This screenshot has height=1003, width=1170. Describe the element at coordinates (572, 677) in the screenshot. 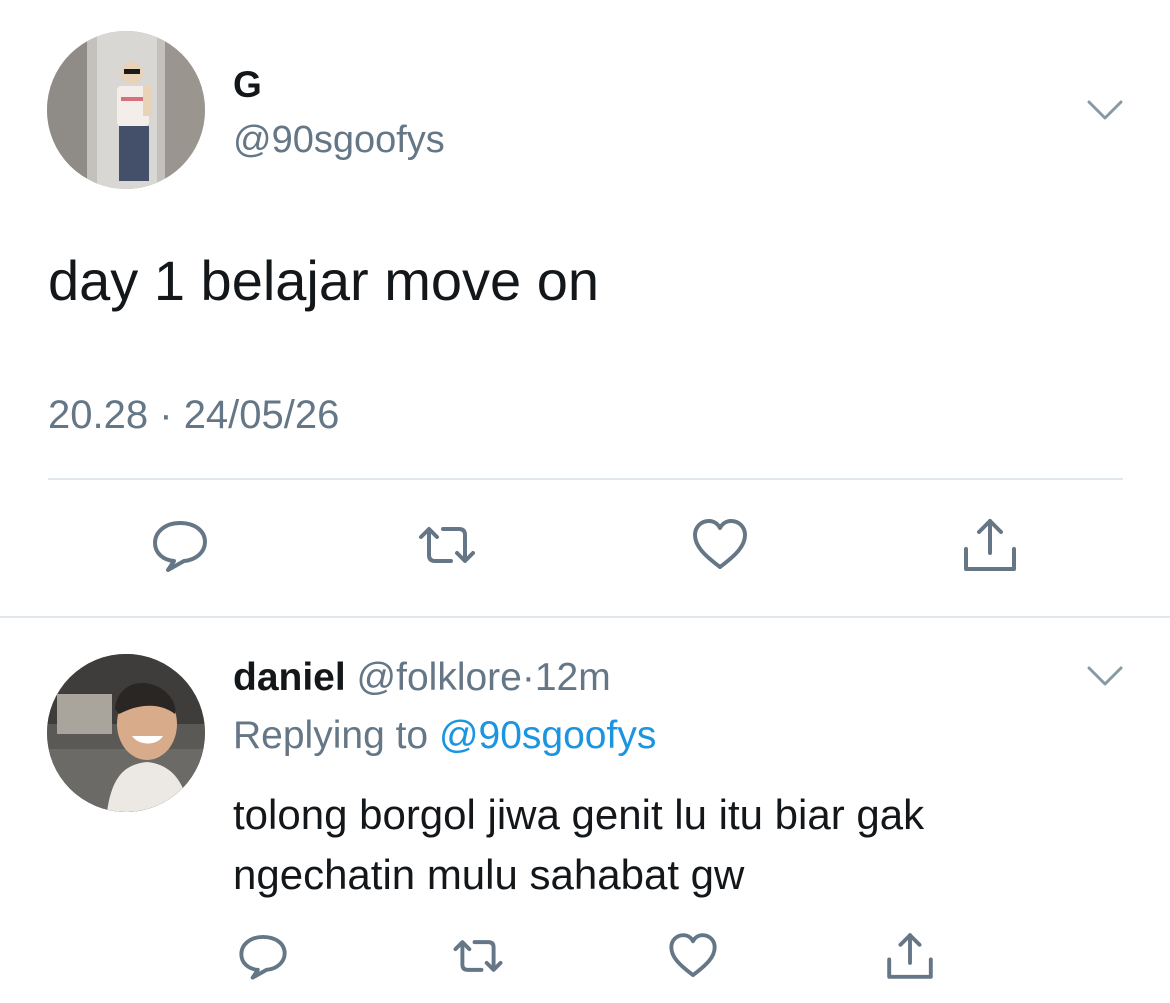

I see `reply-time: 12m` at that location.